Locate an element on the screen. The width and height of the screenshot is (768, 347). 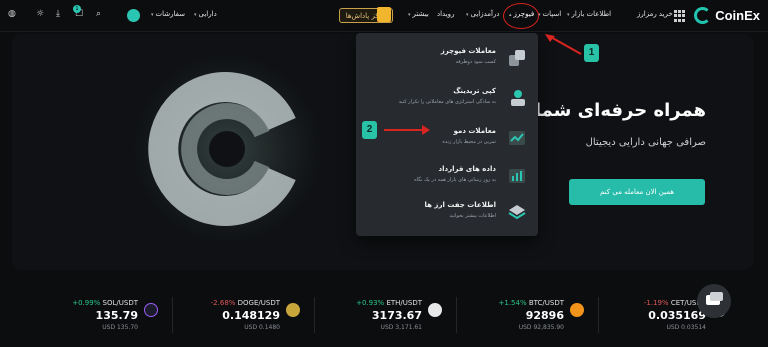
ticker-pair: ETH/USDT is located at coordinates (404, 303).